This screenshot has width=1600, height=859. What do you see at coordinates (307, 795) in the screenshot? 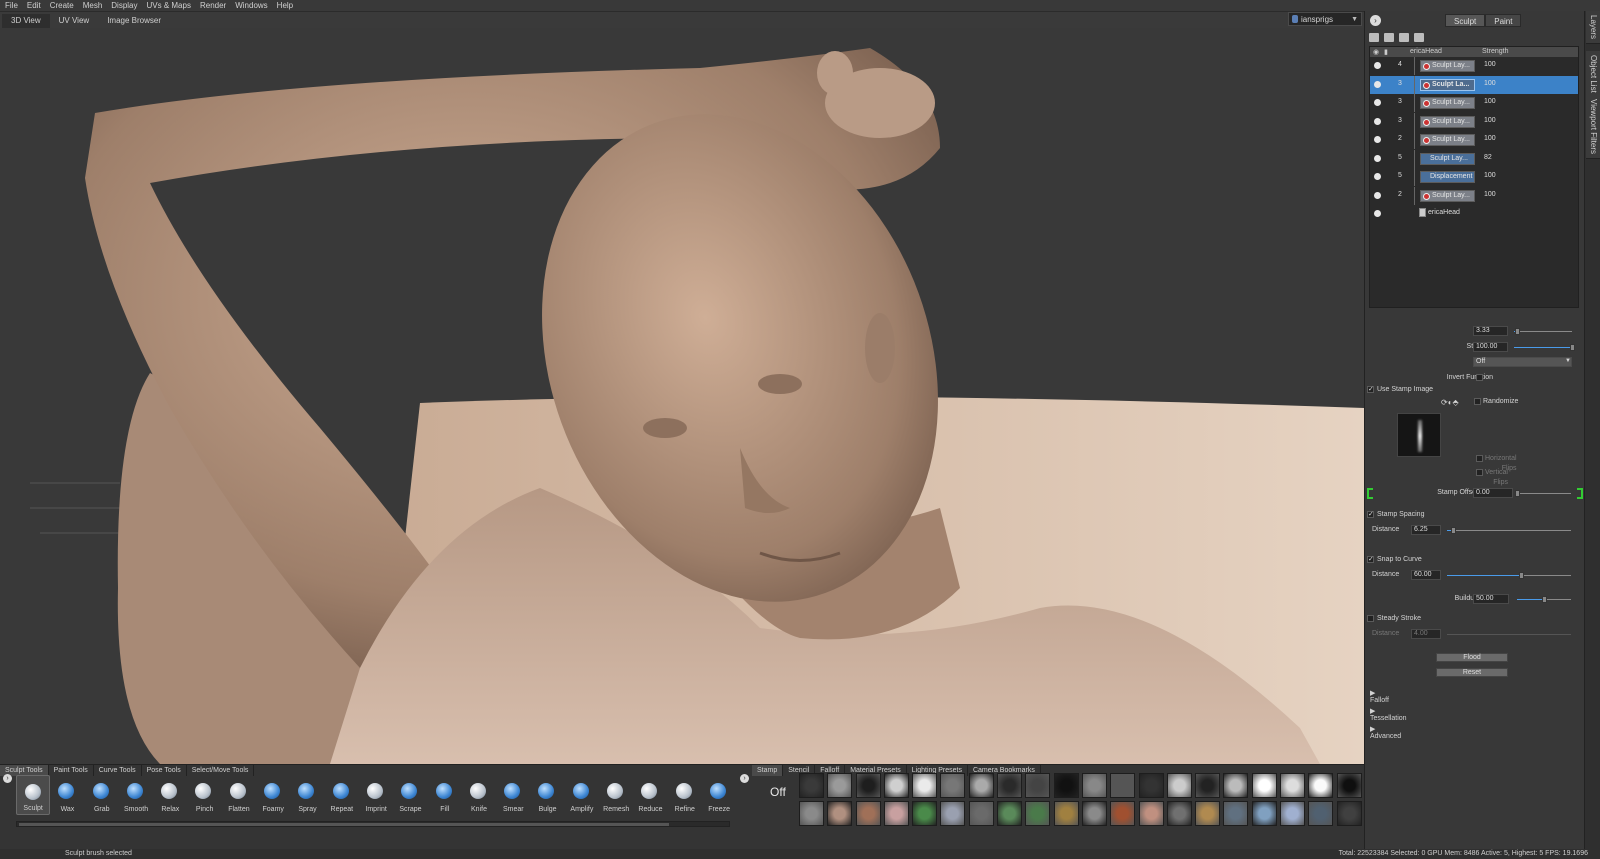
I see `tool-spray: Spray` at bounding box center [307, 795].